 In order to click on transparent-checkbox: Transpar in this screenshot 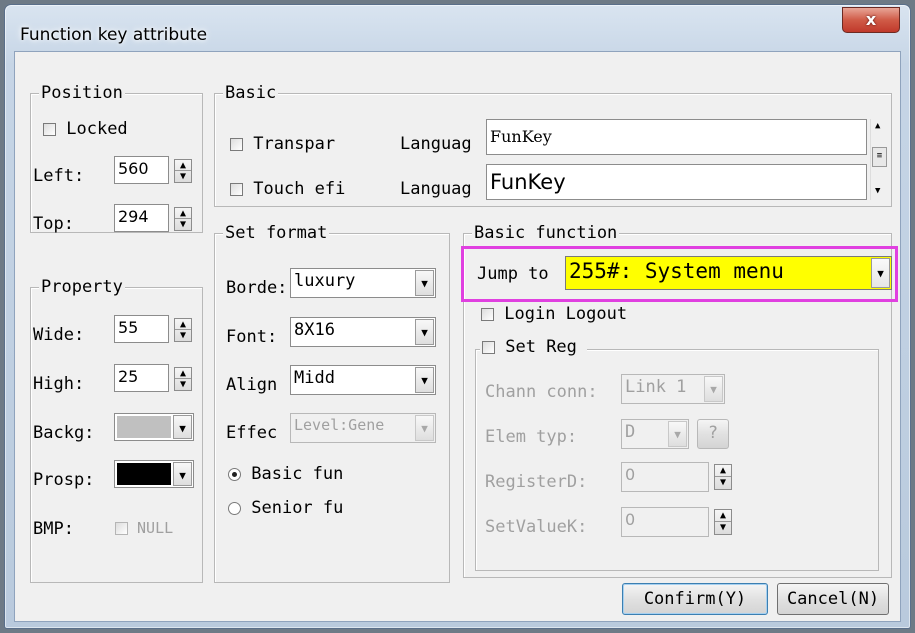, I will do `click(282, 144)`.